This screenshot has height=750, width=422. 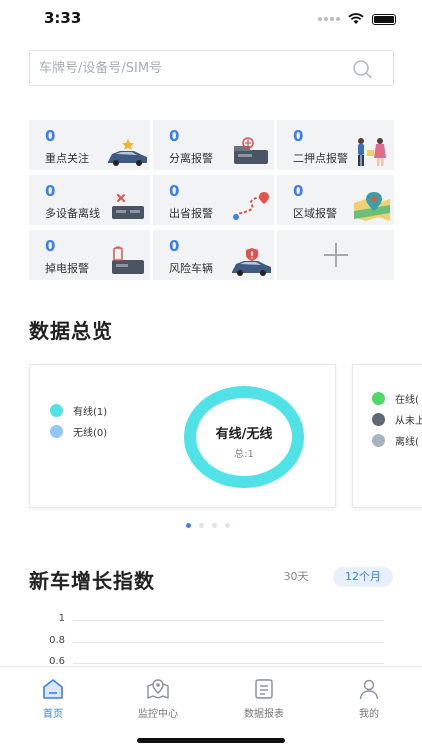 I want to click on status-time: 3:33, so click(x=63, y=18).